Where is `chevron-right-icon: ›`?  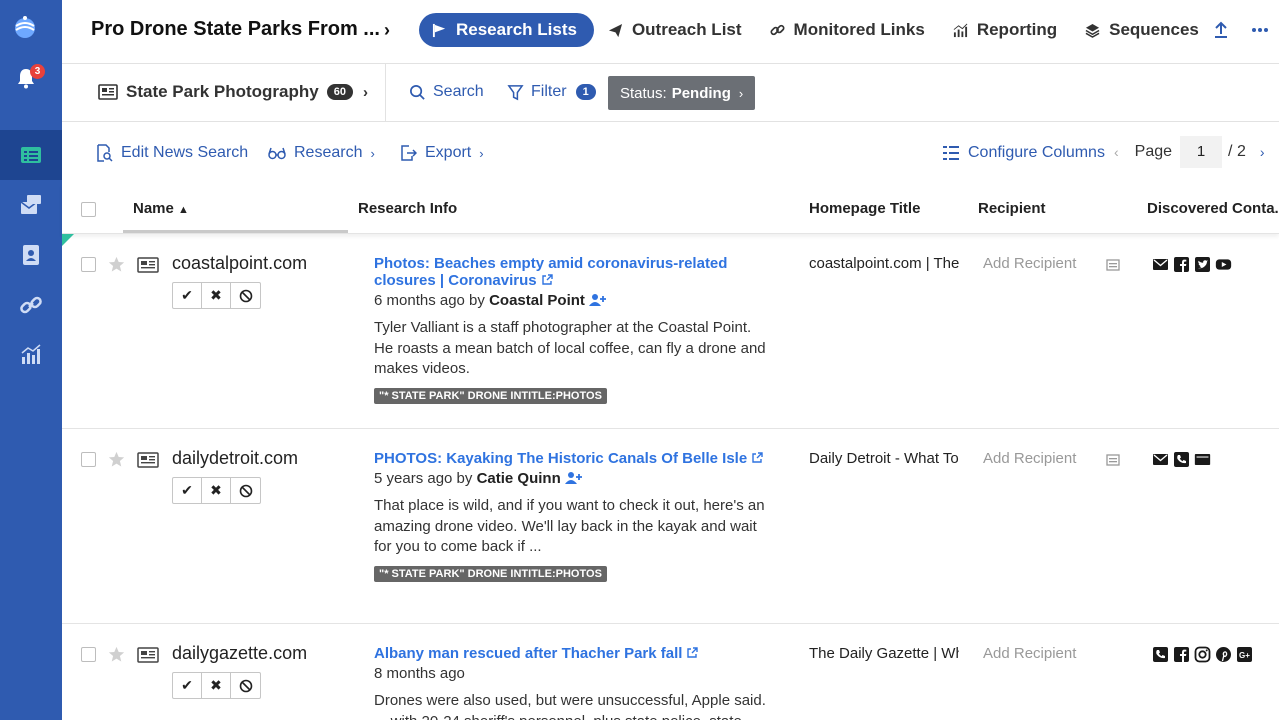
chevron-right-icon: › is located at coordinates (365, 92).